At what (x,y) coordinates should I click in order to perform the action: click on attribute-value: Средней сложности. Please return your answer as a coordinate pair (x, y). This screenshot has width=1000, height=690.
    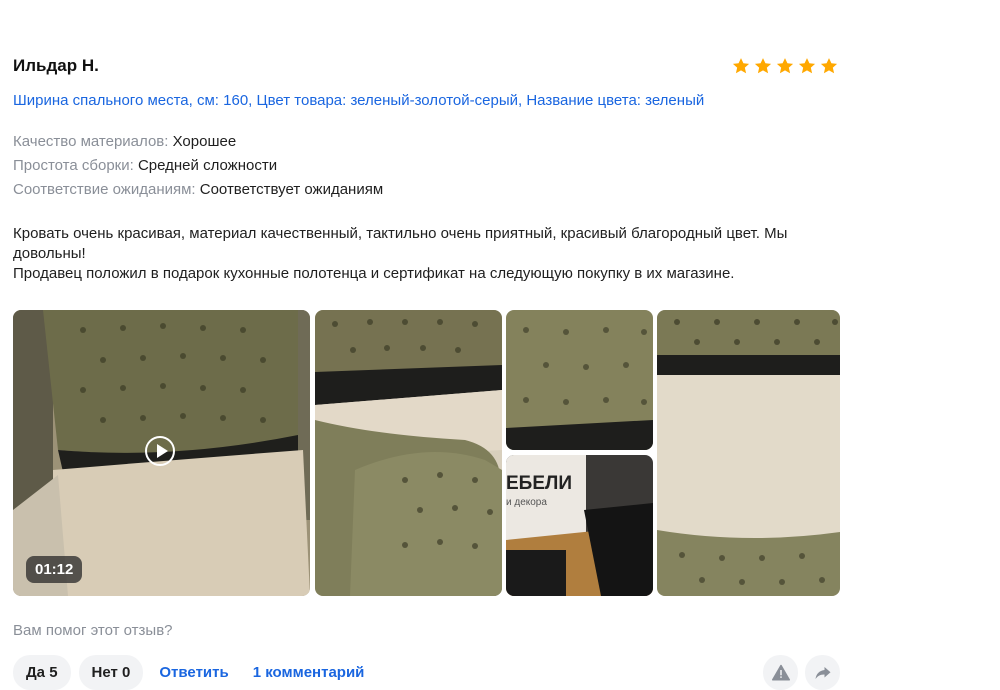
    Looking at the image, I should click on (207, 165).